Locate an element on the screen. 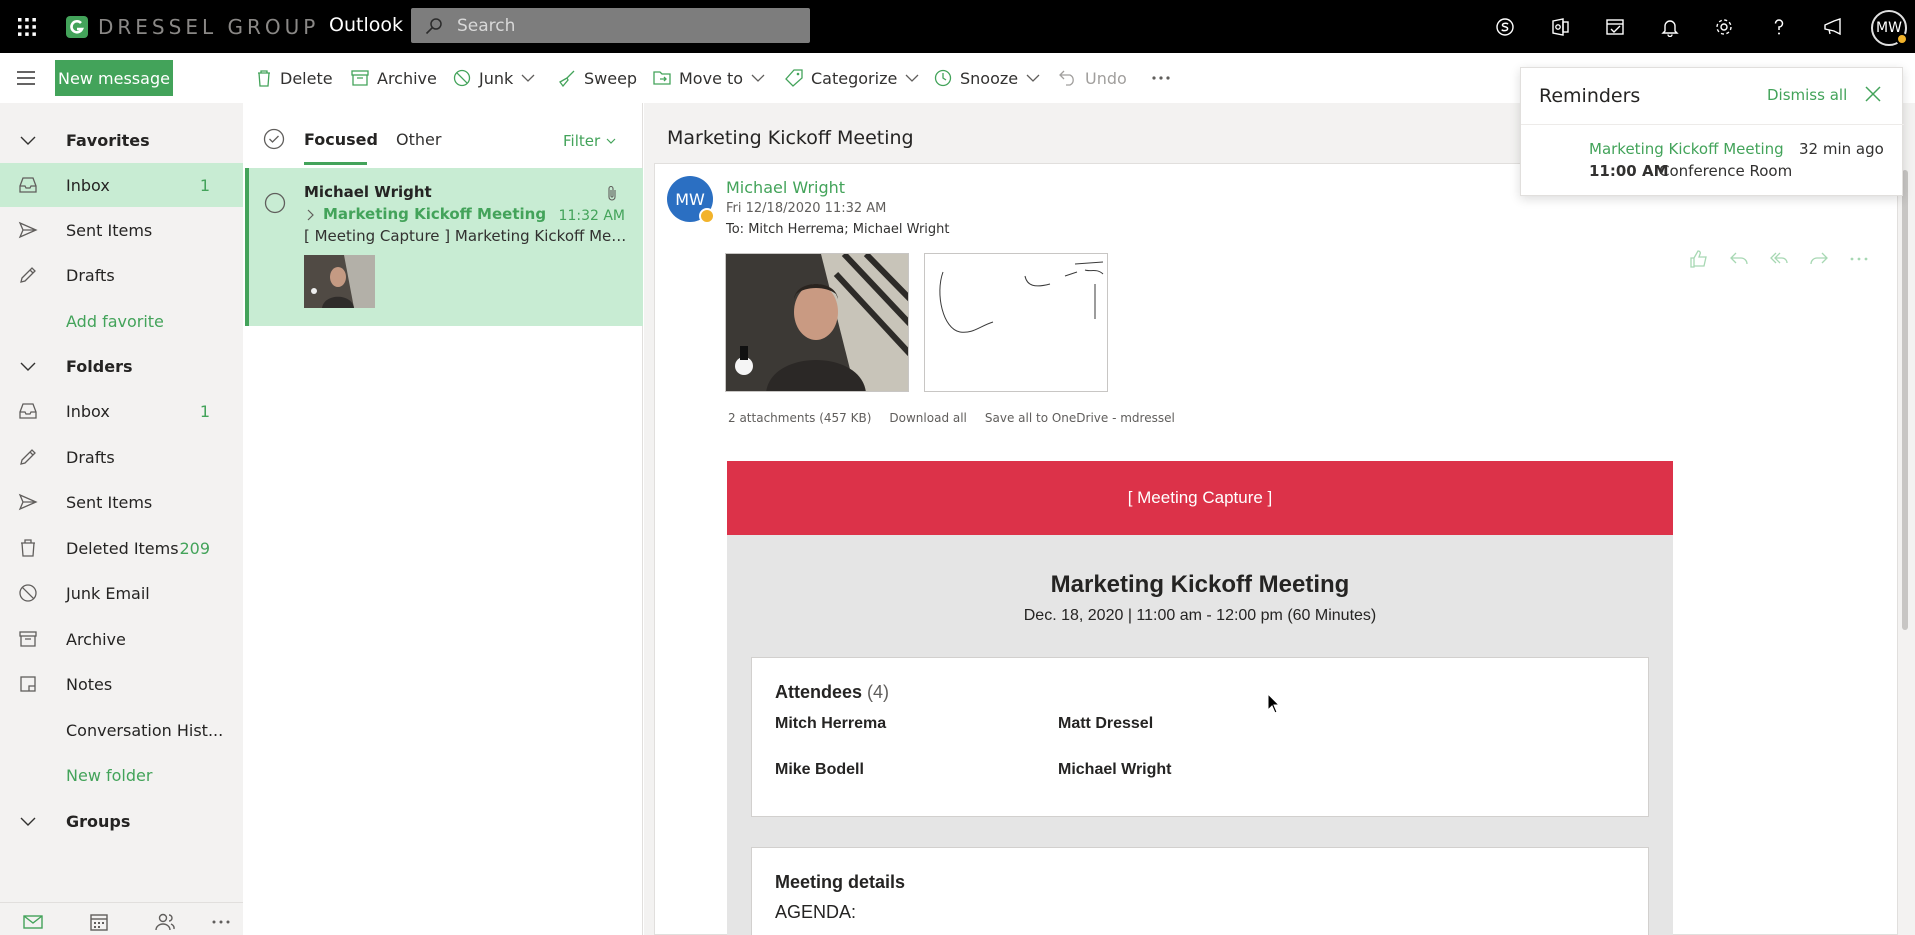 This screenshot has width=1915, height=935. save-all-onedrive-link: Save all to OneDrive - mdressel is located at coordinates (1080, 418).